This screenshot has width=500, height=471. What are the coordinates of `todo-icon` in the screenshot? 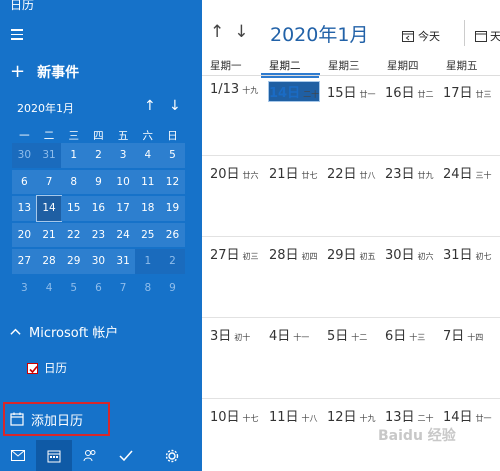 It's located at (126, 455).